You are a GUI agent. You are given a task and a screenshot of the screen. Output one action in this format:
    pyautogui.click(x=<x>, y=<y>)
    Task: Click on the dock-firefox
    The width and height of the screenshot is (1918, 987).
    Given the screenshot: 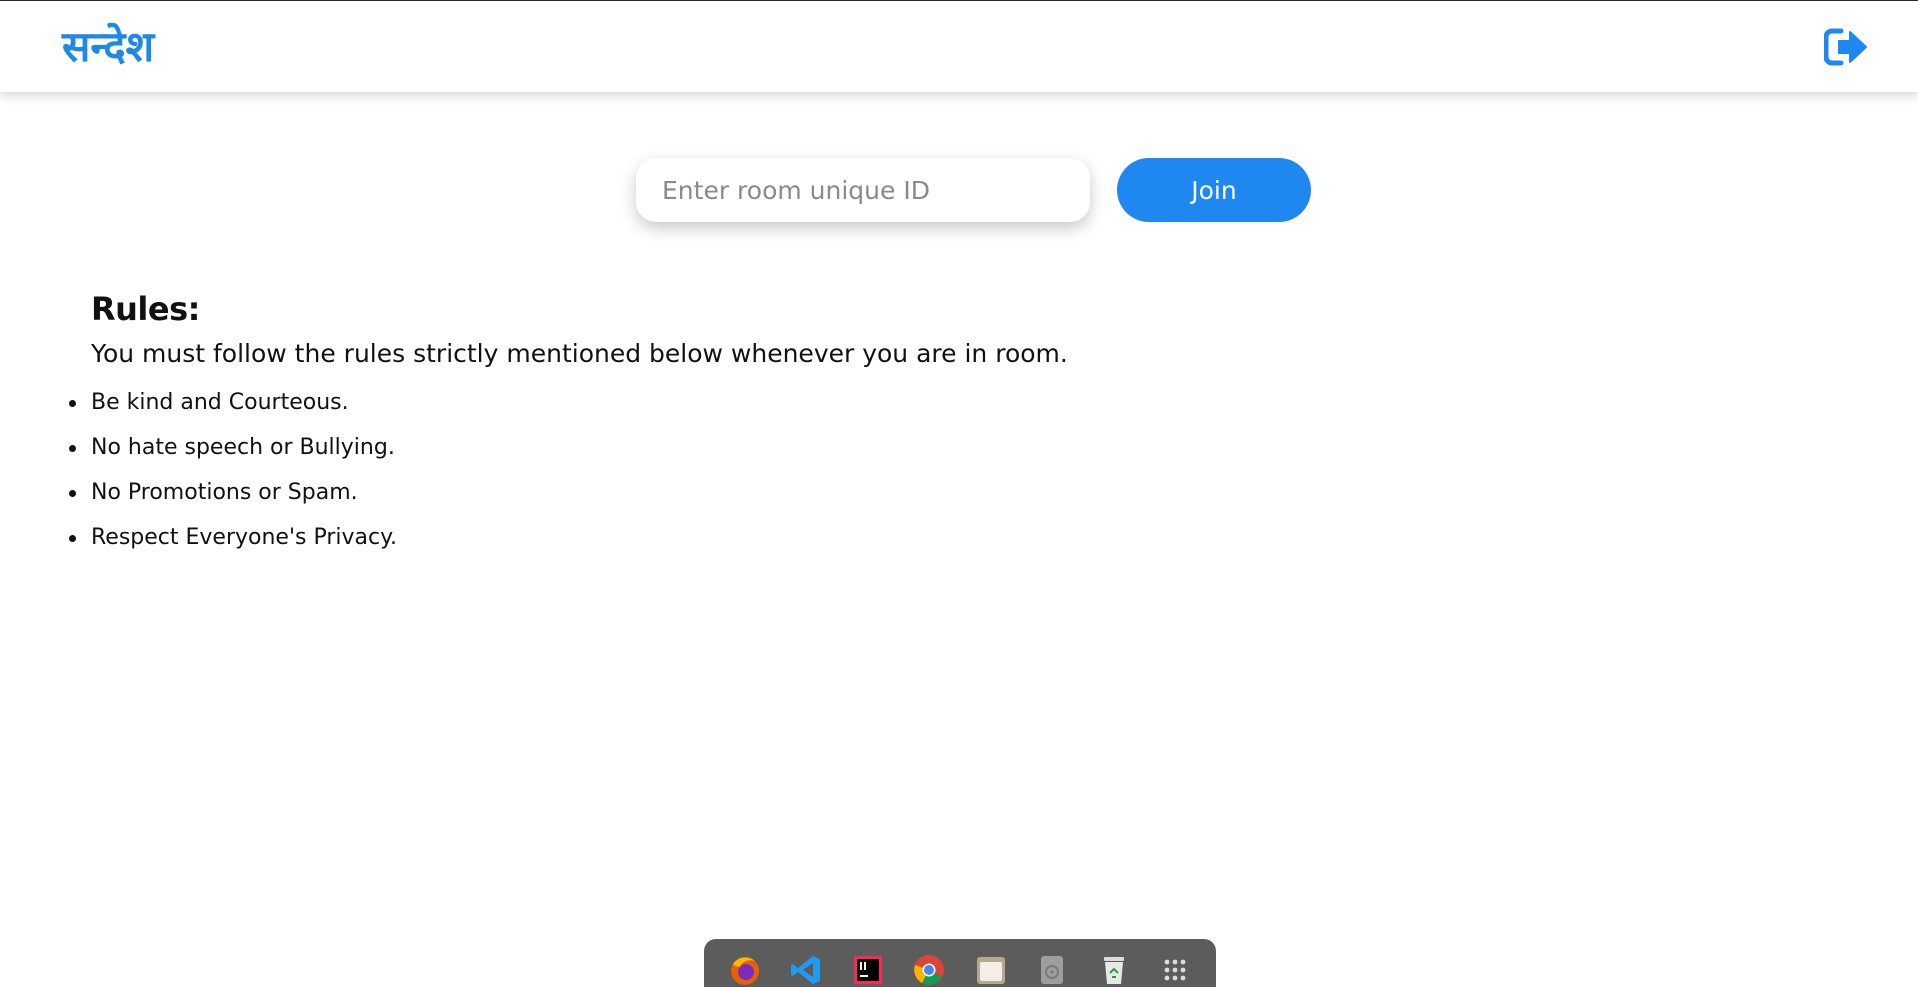 What is the action you would take?
    pyautogui.click(x=745, y=970)
    